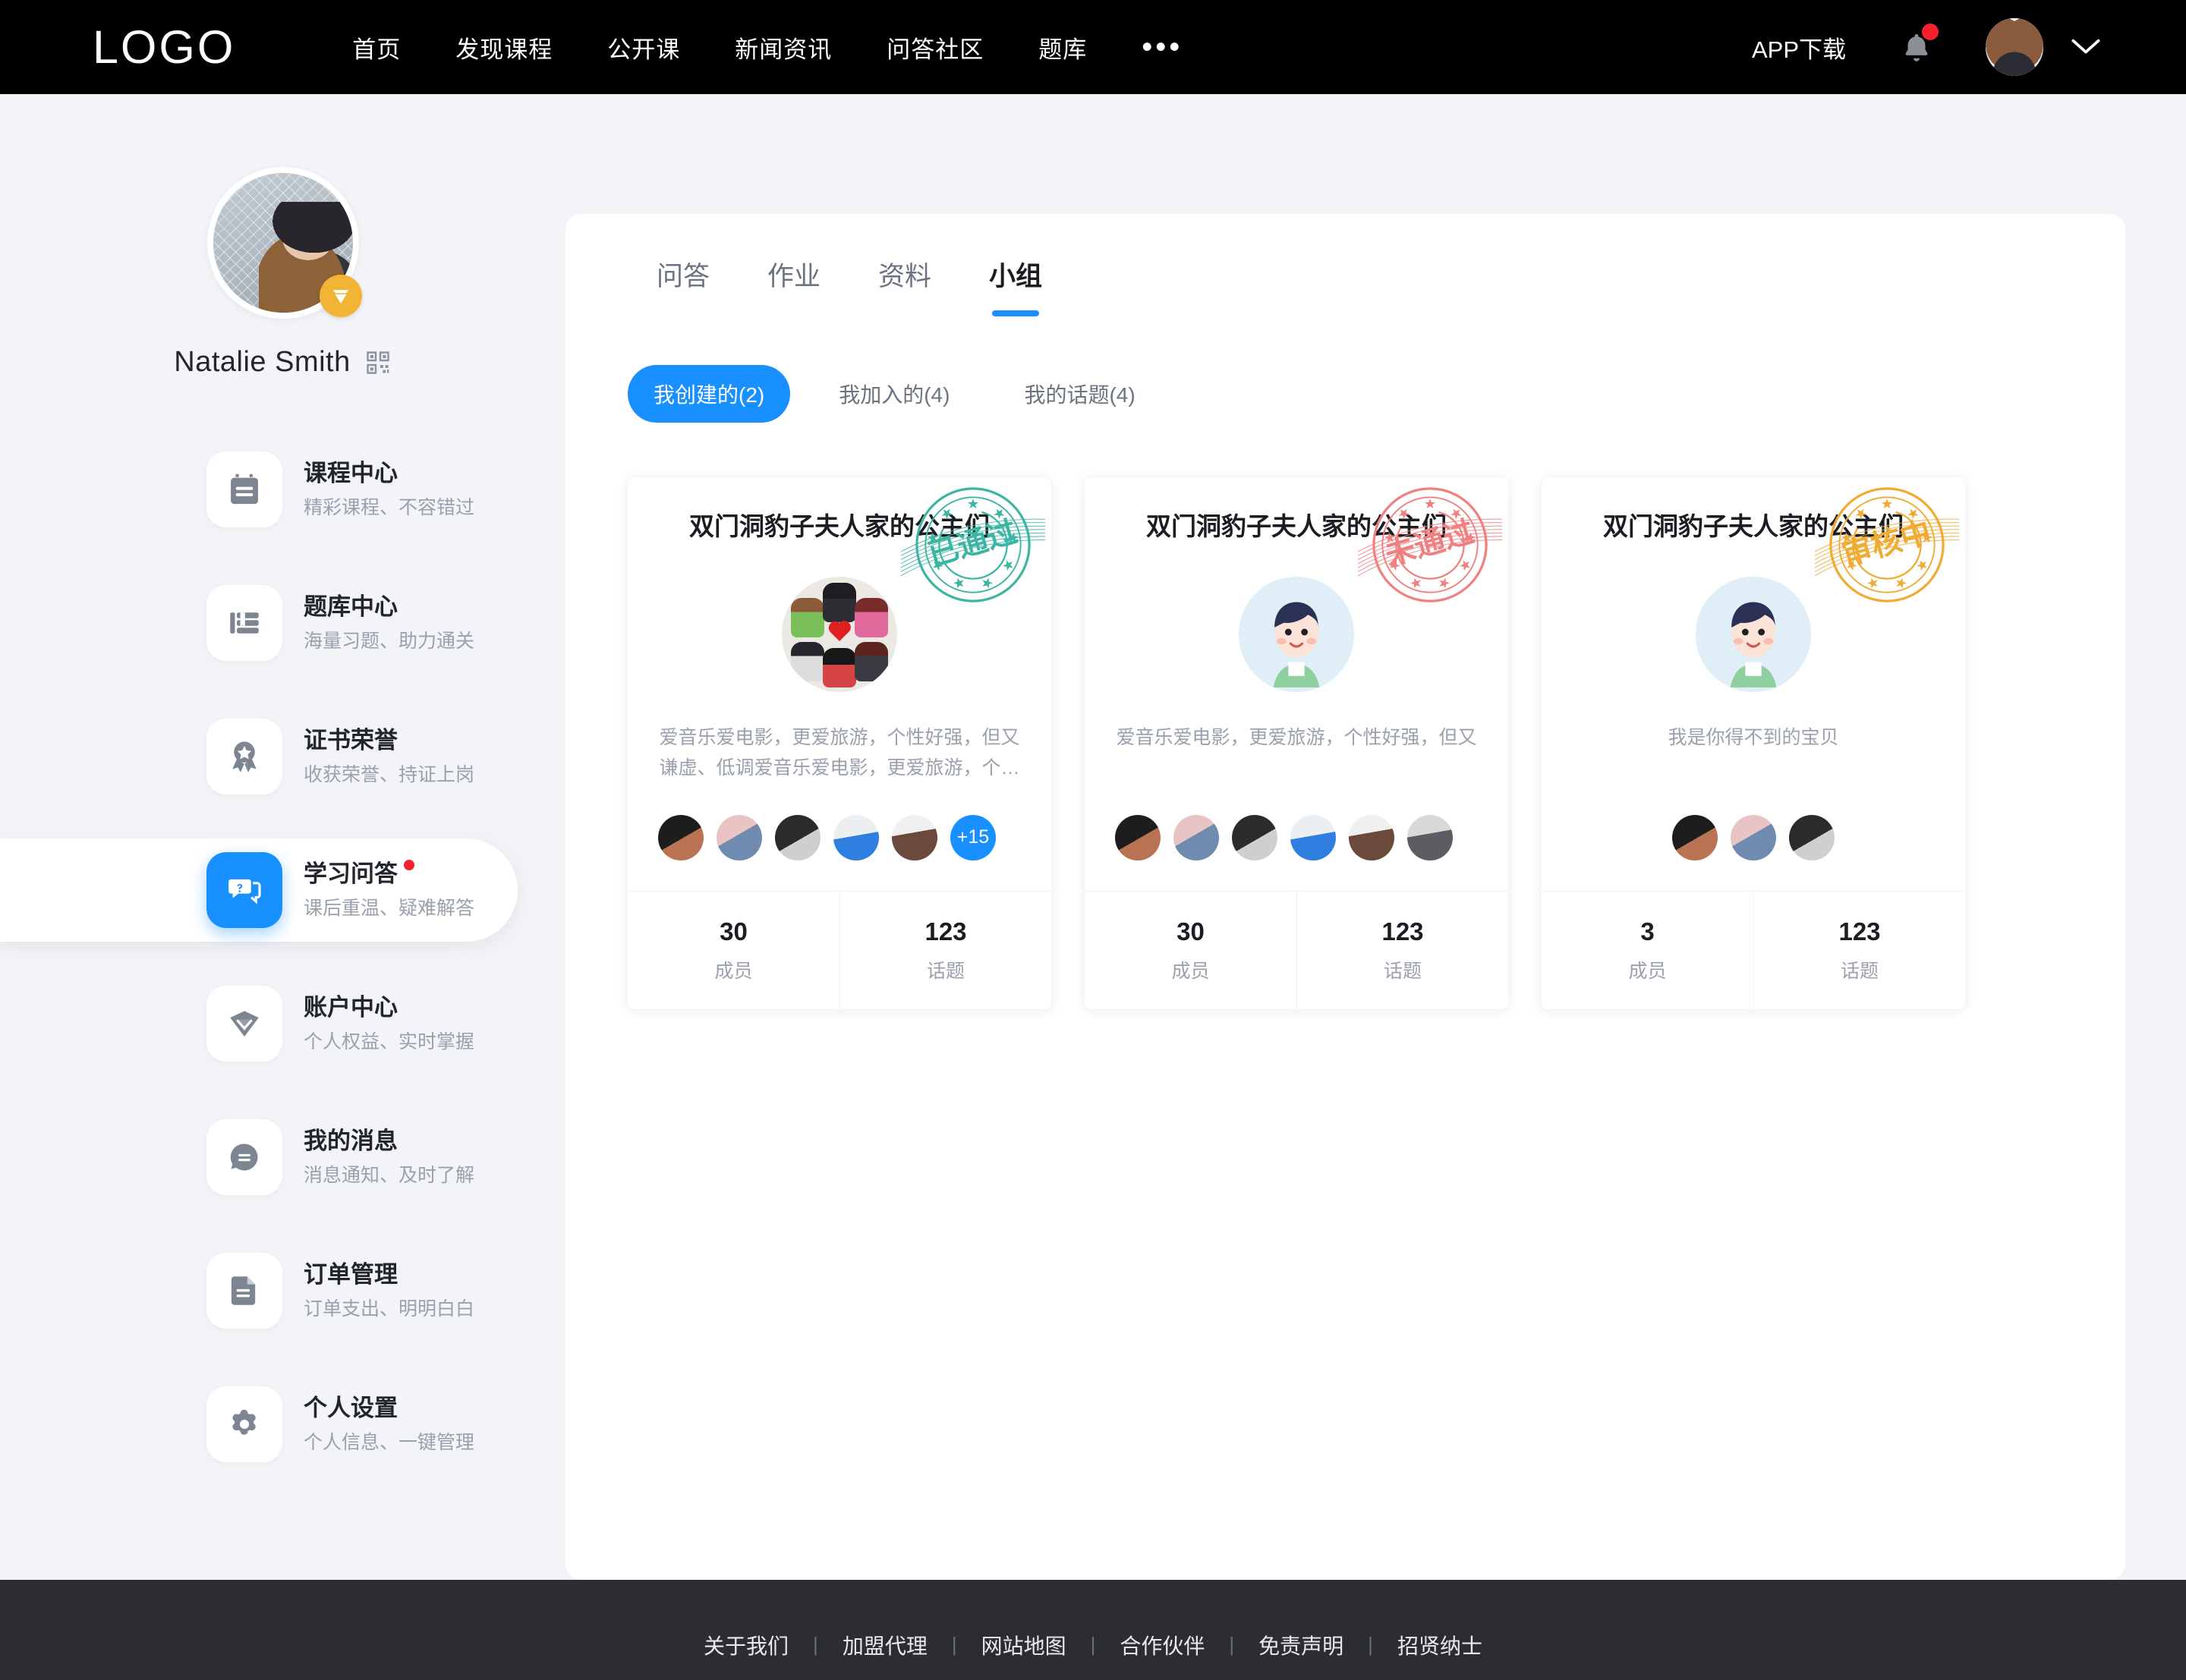  What do you see at coordinates (1296, 737) in the screenshot?
I see `group-card-description: 爱音乐爱电影，更爱旅游，个性好强，但又` at bounding box center [1296, 737].